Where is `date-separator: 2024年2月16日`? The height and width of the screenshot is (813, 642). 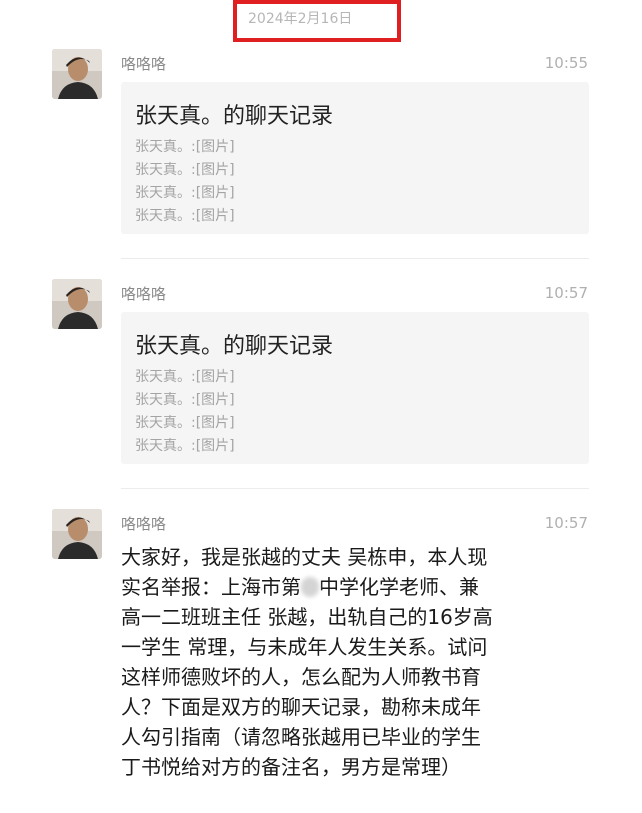 date-separator: 2024年2月16日 is located at coordinates (321, 21).